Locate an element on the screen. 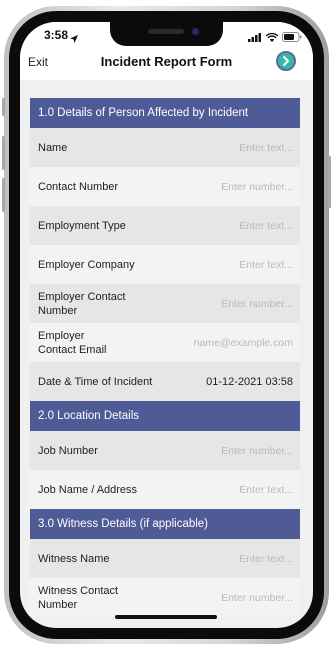 The width and height of the screenshot is (333, 650). next-button is located at coordinates (286, 61).